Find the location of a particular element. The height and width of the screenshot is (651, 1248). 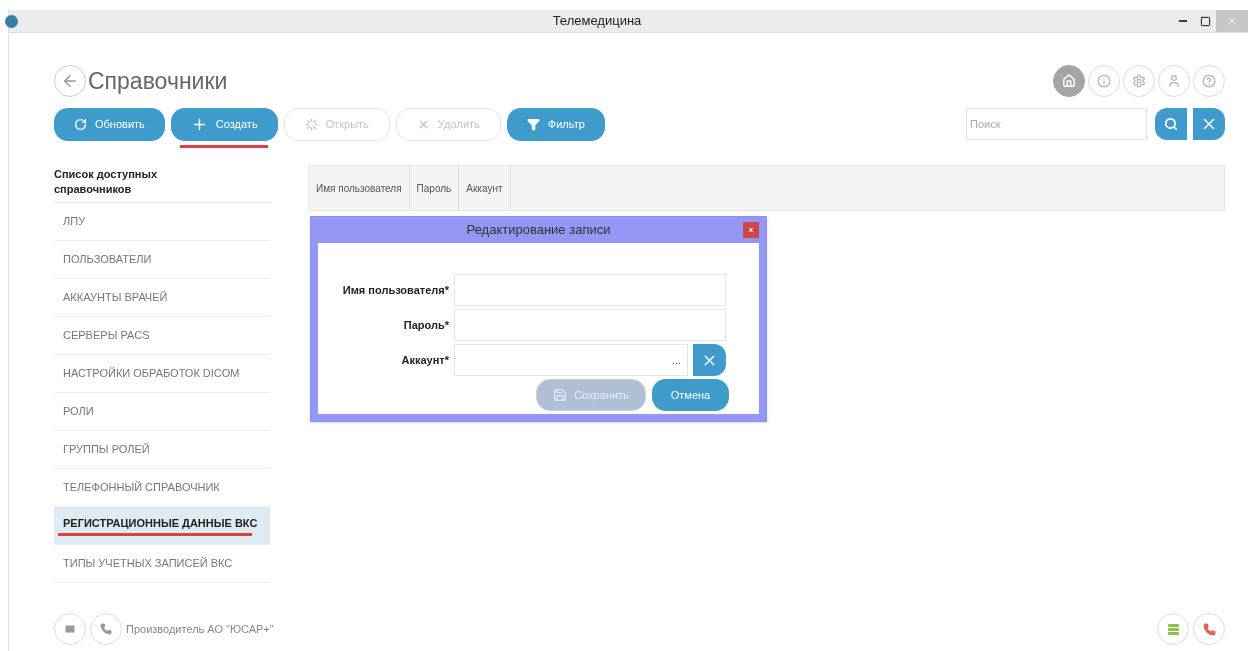

field-label: Пароль* is located at coordinates (426, 325).